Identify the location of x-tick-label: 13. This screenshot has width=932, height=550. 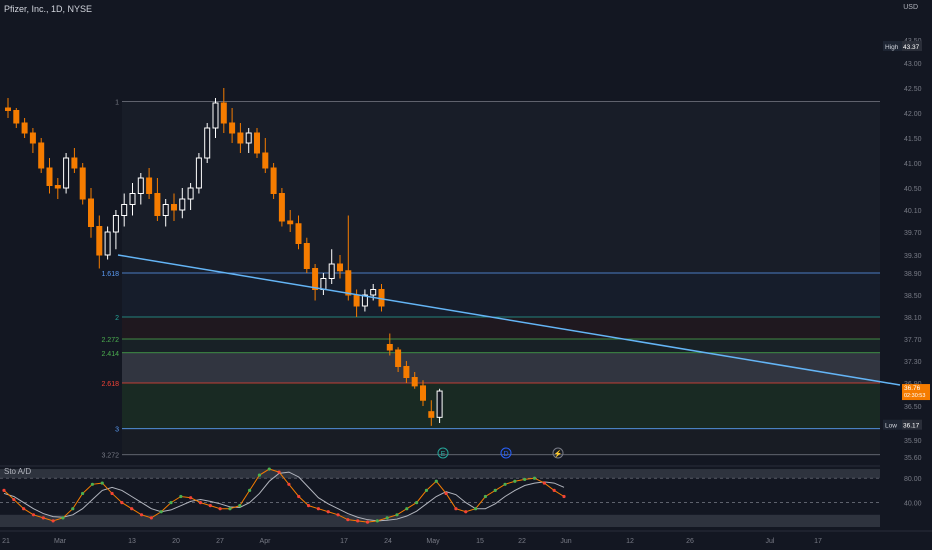
(132, 541).